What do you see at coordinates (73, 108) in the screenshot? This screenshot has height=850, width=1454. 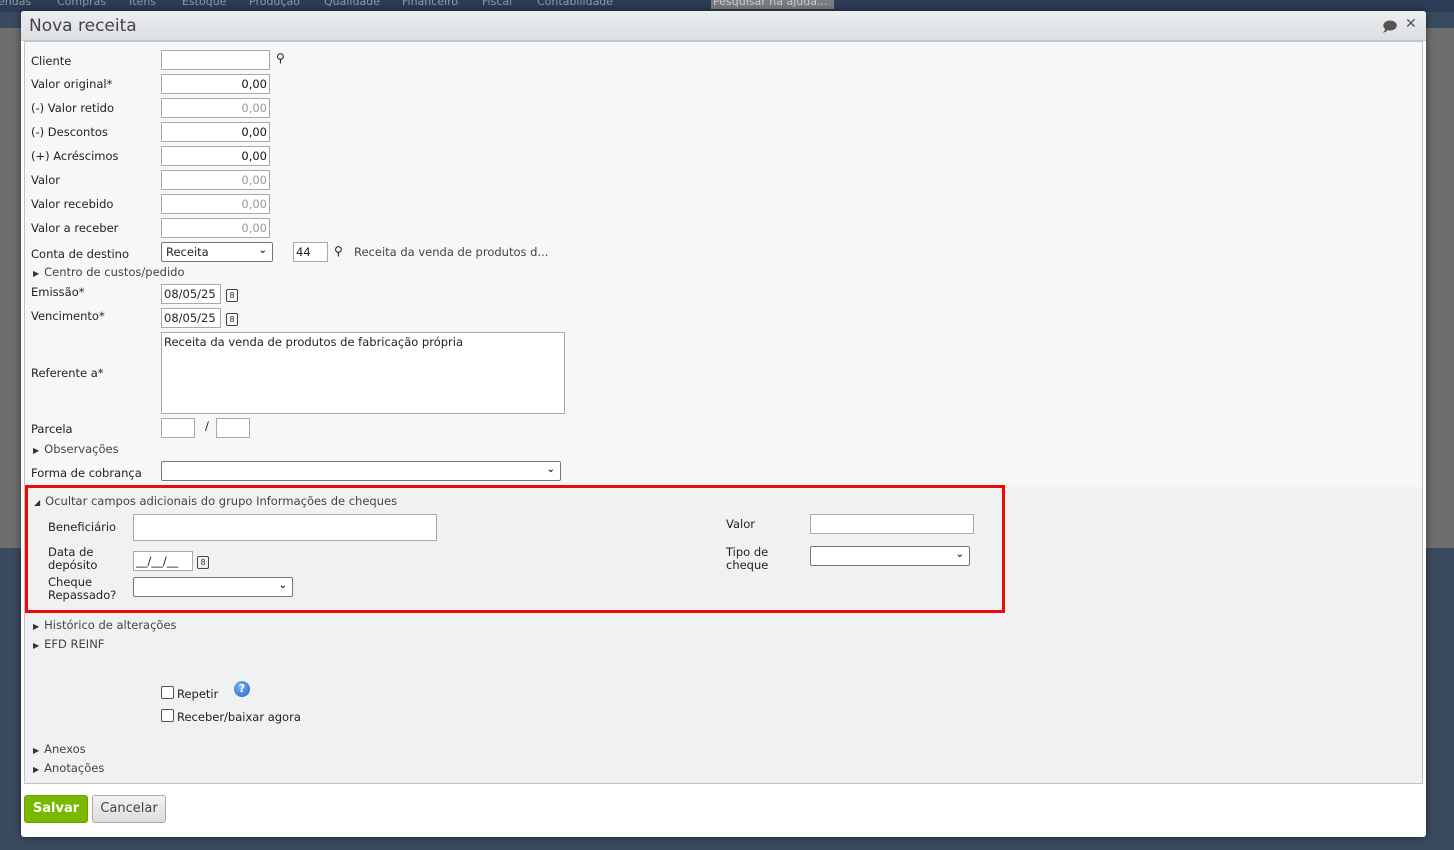 I see `valor-retido-label: (-) Valor retido` at bounding box center [73, 108].